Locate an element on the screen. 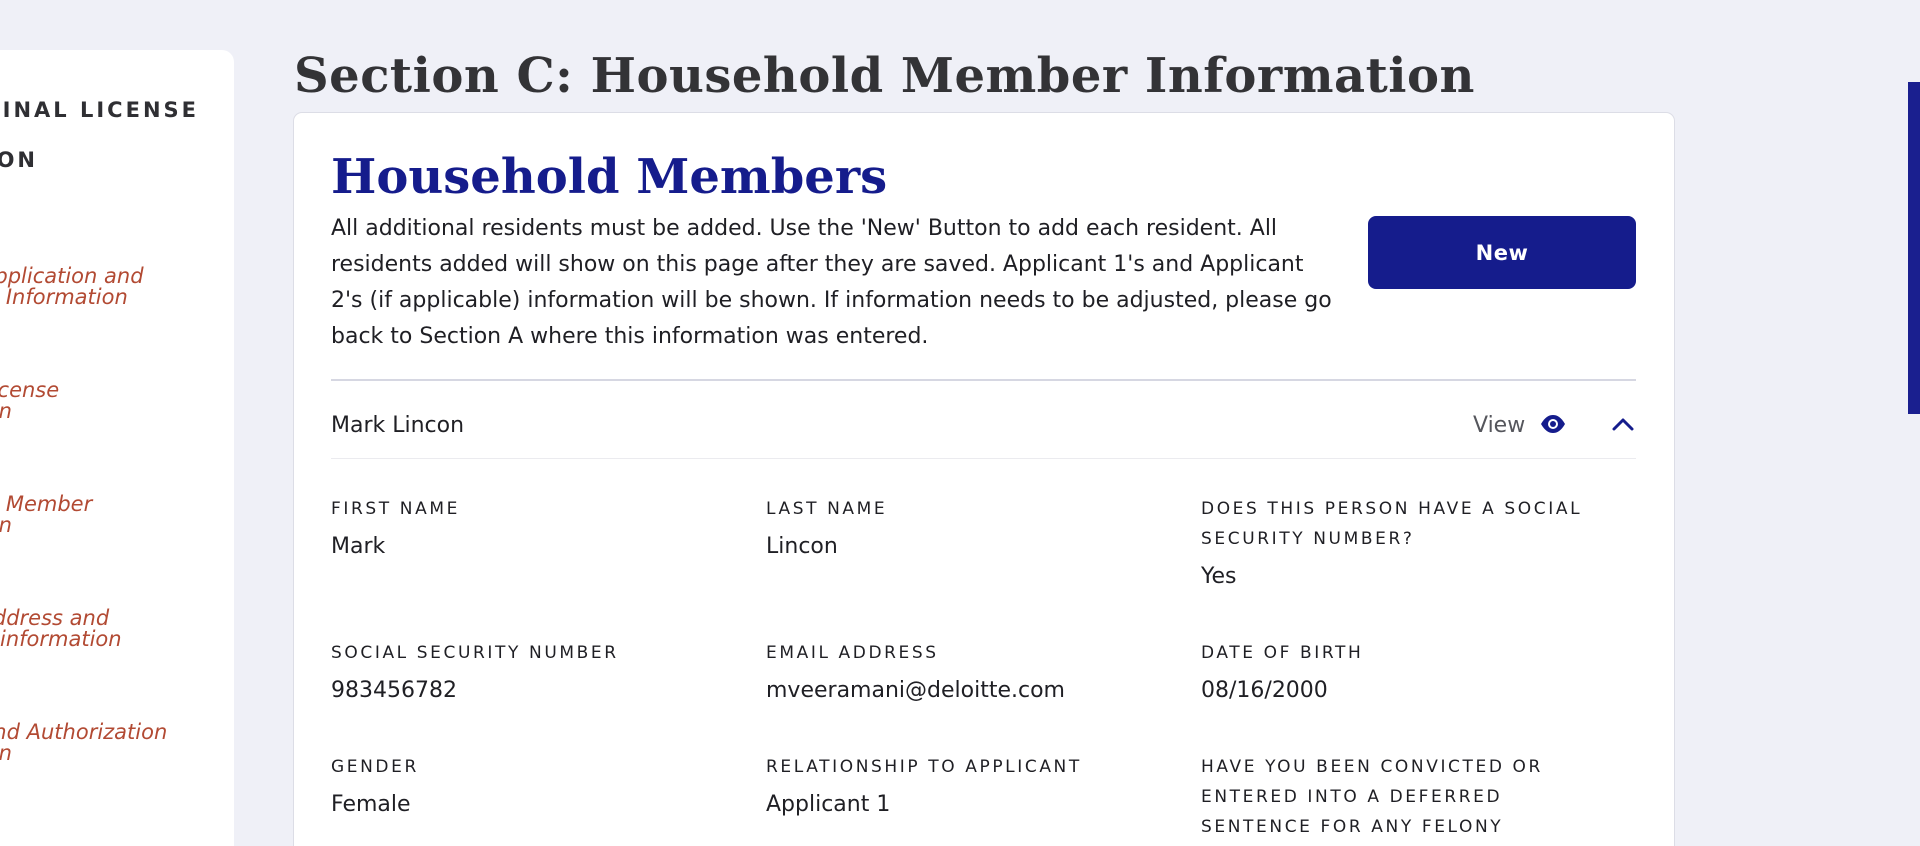 The width and height of the screenshot is (1920, 846). field-value: 983456782 is located at coordinates (394, 690).